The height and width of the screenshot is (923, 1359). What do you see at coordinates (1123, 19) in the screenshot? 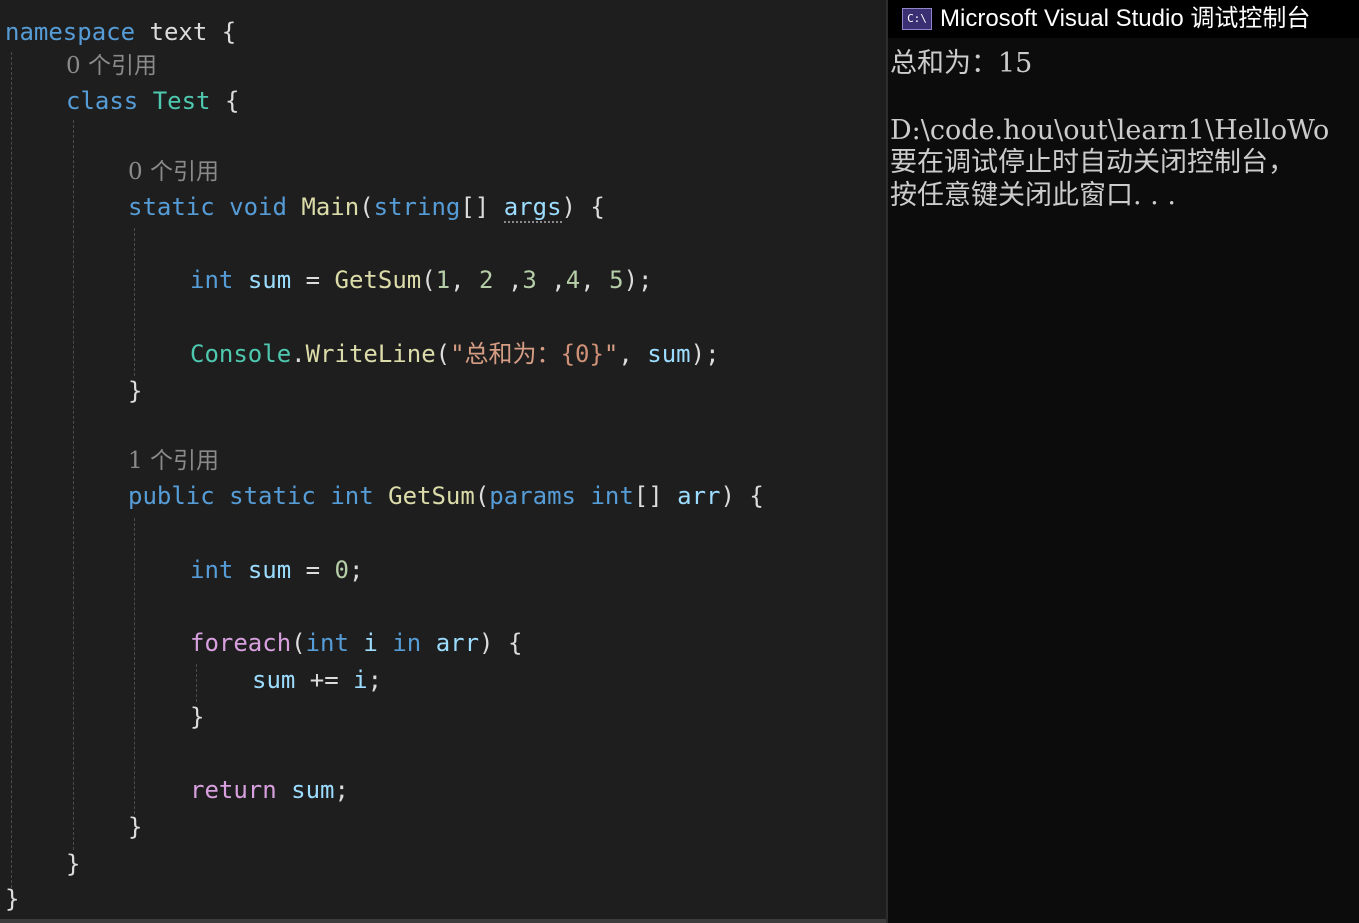
I see `console-title-bar: C:\ Microsoft Visual Studio 调试控制台` at bounding box center [1123, 19].